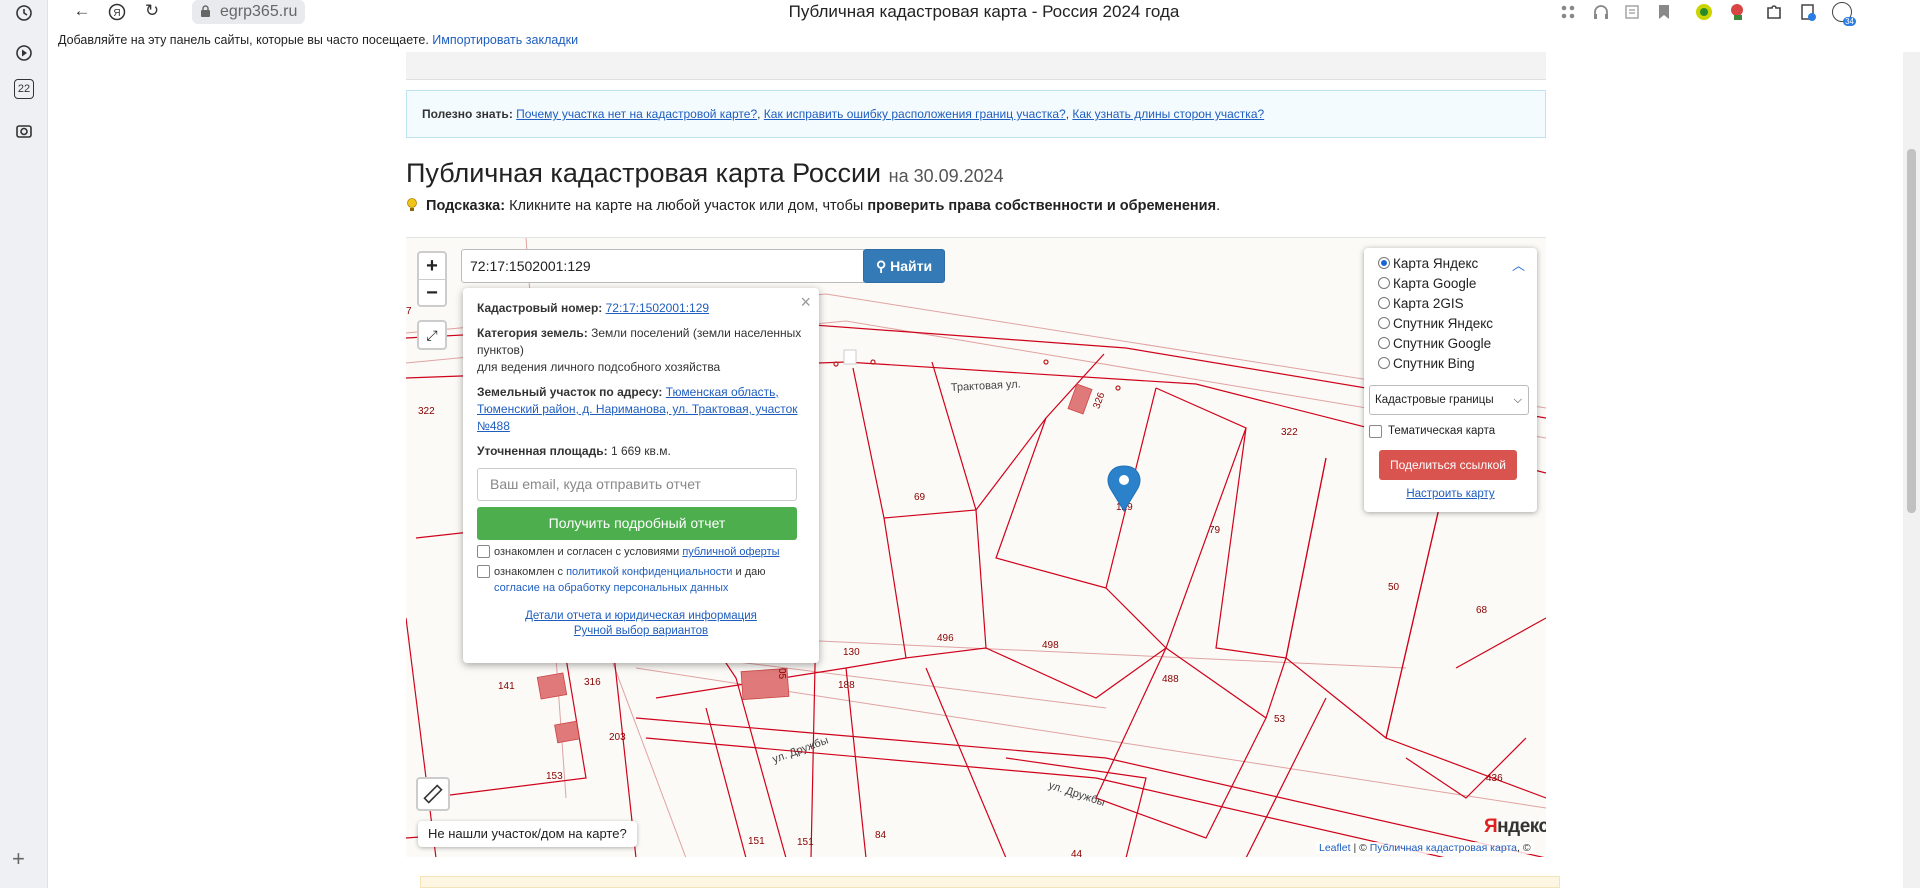  Describe the element at coordinates (1457, 323) in the screenshot. I see `basemap-option: Спутник Яндекс` at that location.